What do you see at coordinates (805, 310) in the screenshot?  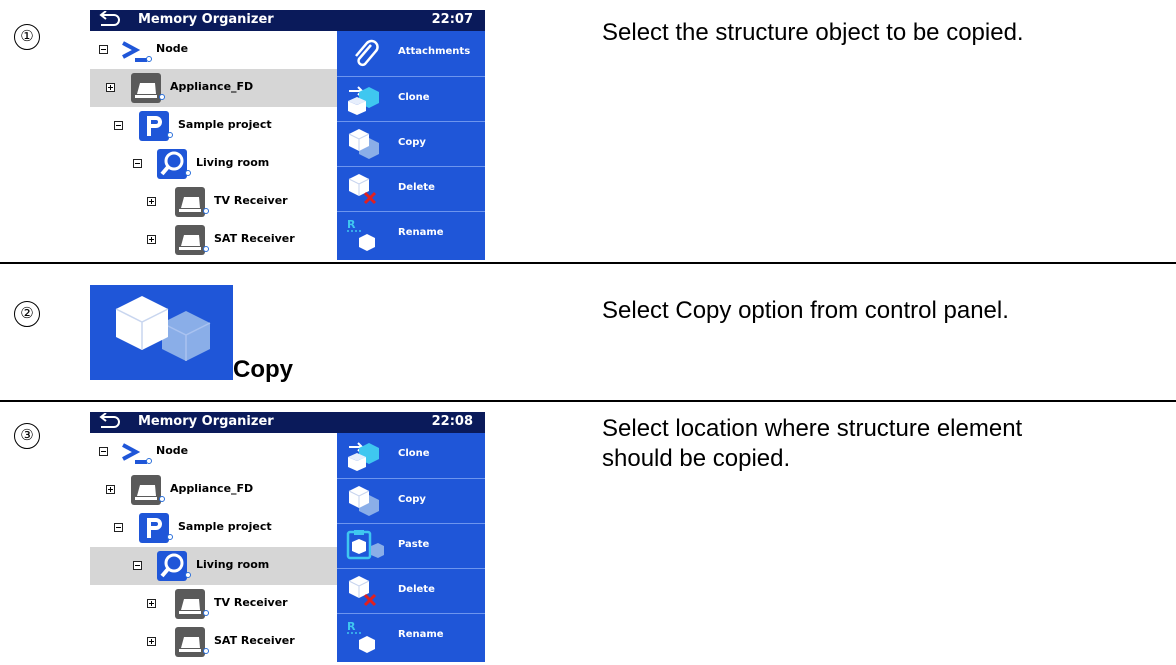 I see `step-description-2: Select Copy option from control panel.` at bounding box center [805, 310].